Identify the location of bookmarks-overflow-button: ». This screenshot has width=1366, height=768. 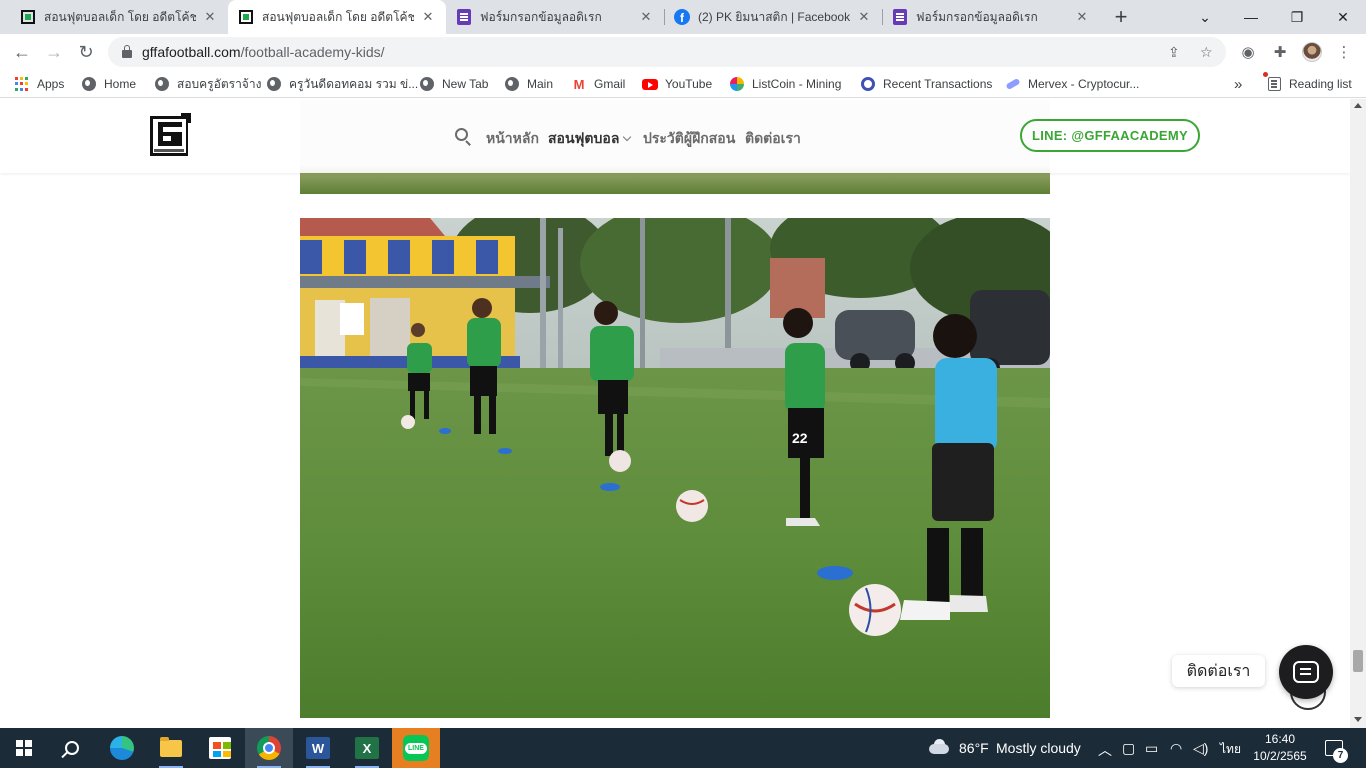
(1238, 84).